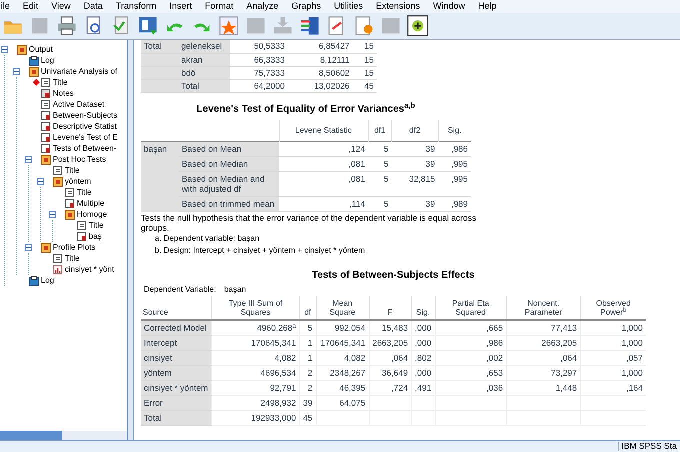 This screenshot has width=680, height=452. I want to click on table-cell: Total, so click(153, 46).